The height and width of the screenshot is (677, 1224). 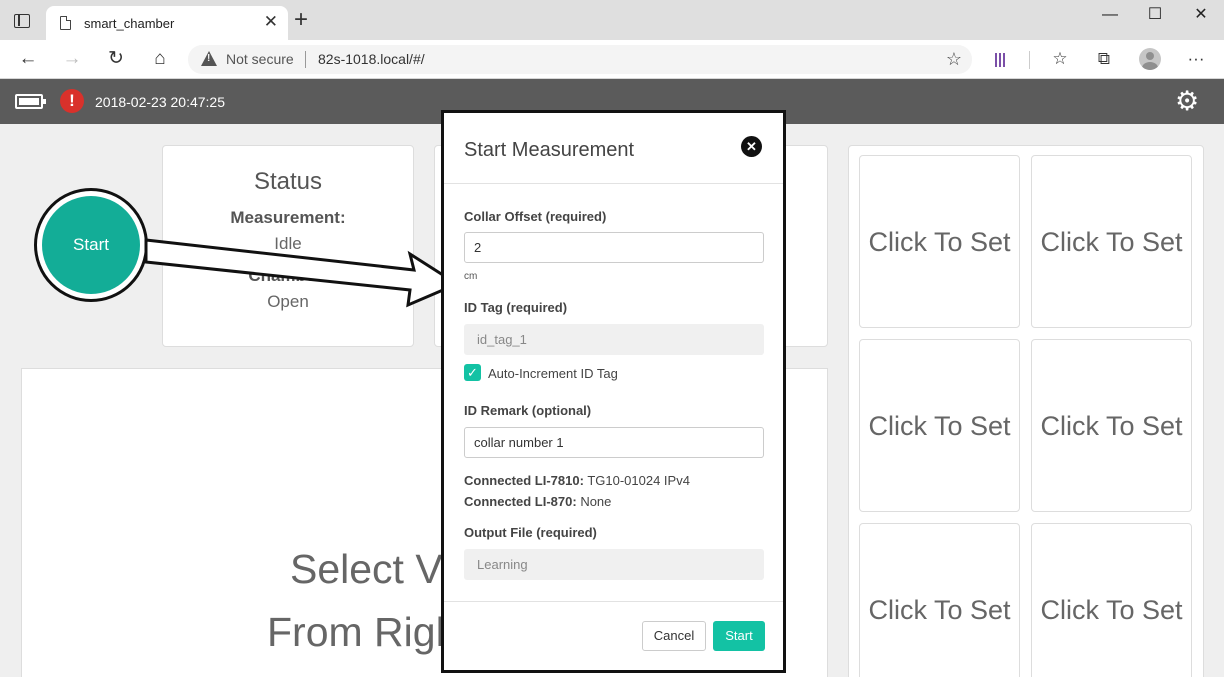 I want to click on refresh-icon: ↻, so click(x=116, y=59).